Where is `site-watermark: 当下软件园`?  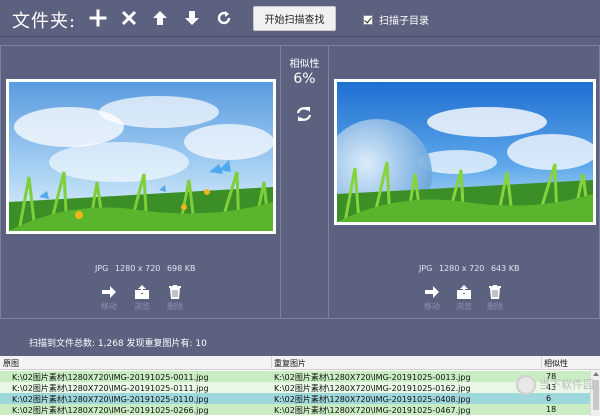 site-watermark: 当下软件园 is located at coordinates (558, 385).